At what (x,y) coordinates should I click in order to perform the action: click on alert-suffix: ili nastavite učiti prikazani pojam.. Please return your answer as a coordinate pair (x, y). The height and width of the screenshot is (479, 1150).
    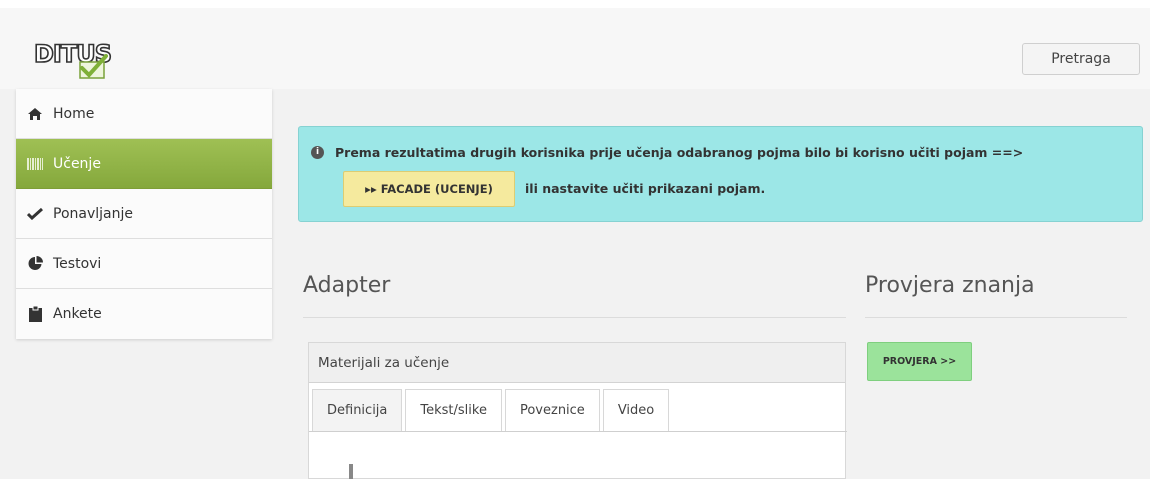
    Looking at the image, I should click on (645, 188).